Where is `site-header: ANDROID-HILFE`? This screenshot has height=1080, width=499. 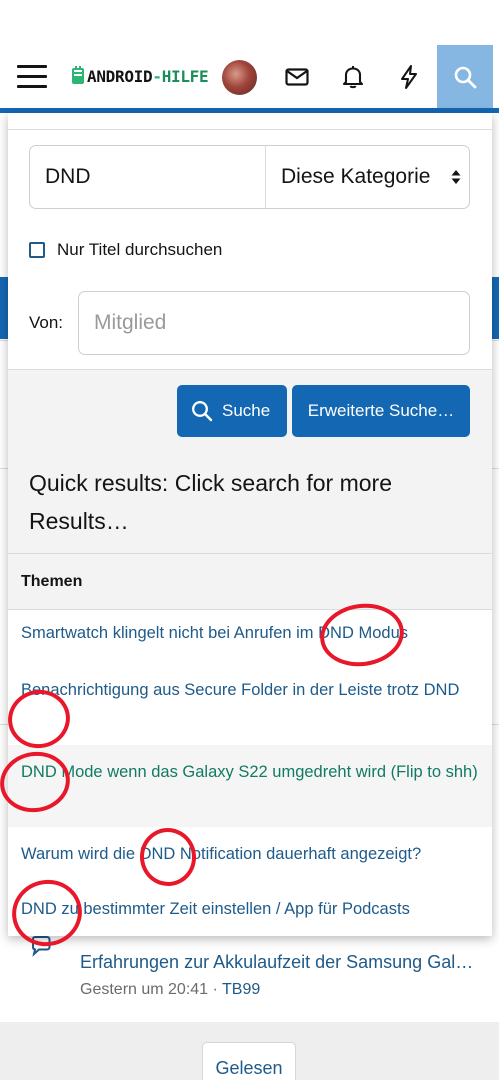 site-header: ANDROID-HILFE is located at coordinates (249, 56).